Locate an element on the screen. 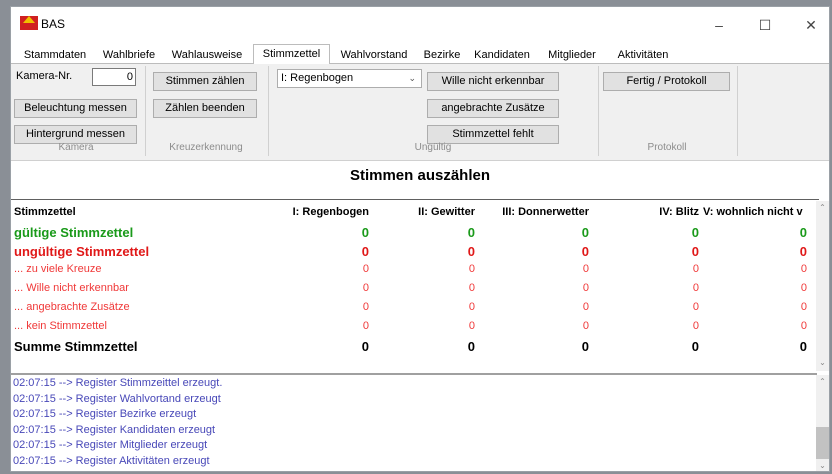 This screenshot has width=832, height=474. tab-wahlvorstand: Wahlvorstand is located at coordinates (374, 55).